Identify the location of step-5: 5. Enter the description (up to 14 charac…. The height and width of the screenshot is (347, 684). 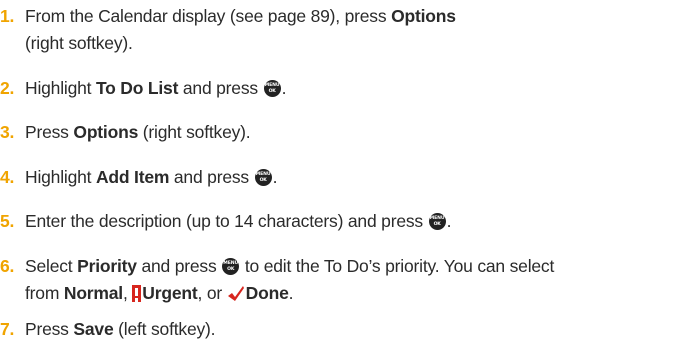
(225, 221).